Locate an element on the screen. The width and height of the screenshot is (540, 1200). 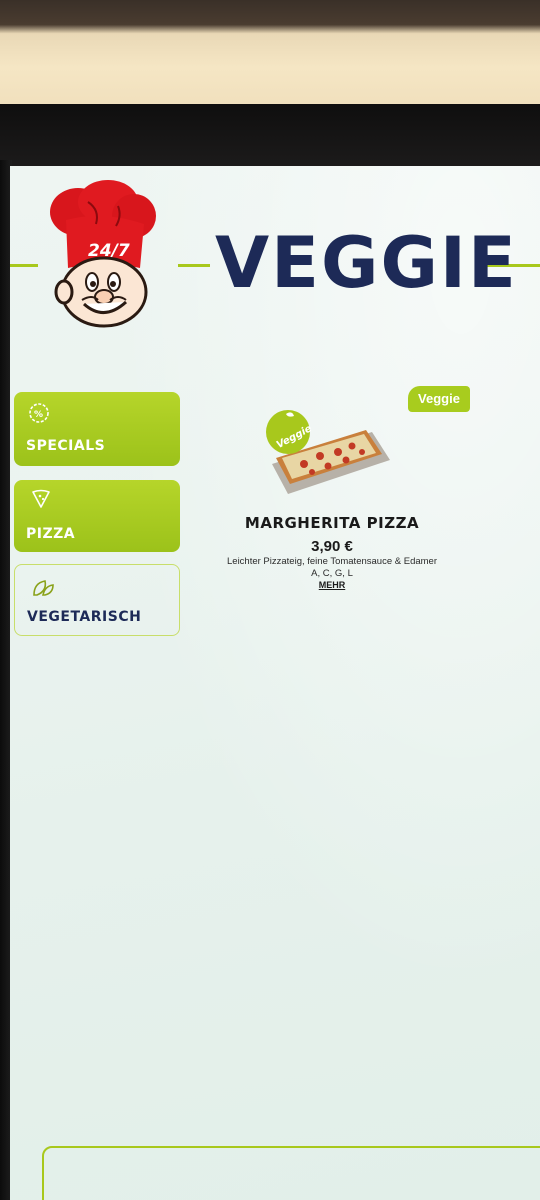
pizza-slice-icon is located at coordinates (41, 499).